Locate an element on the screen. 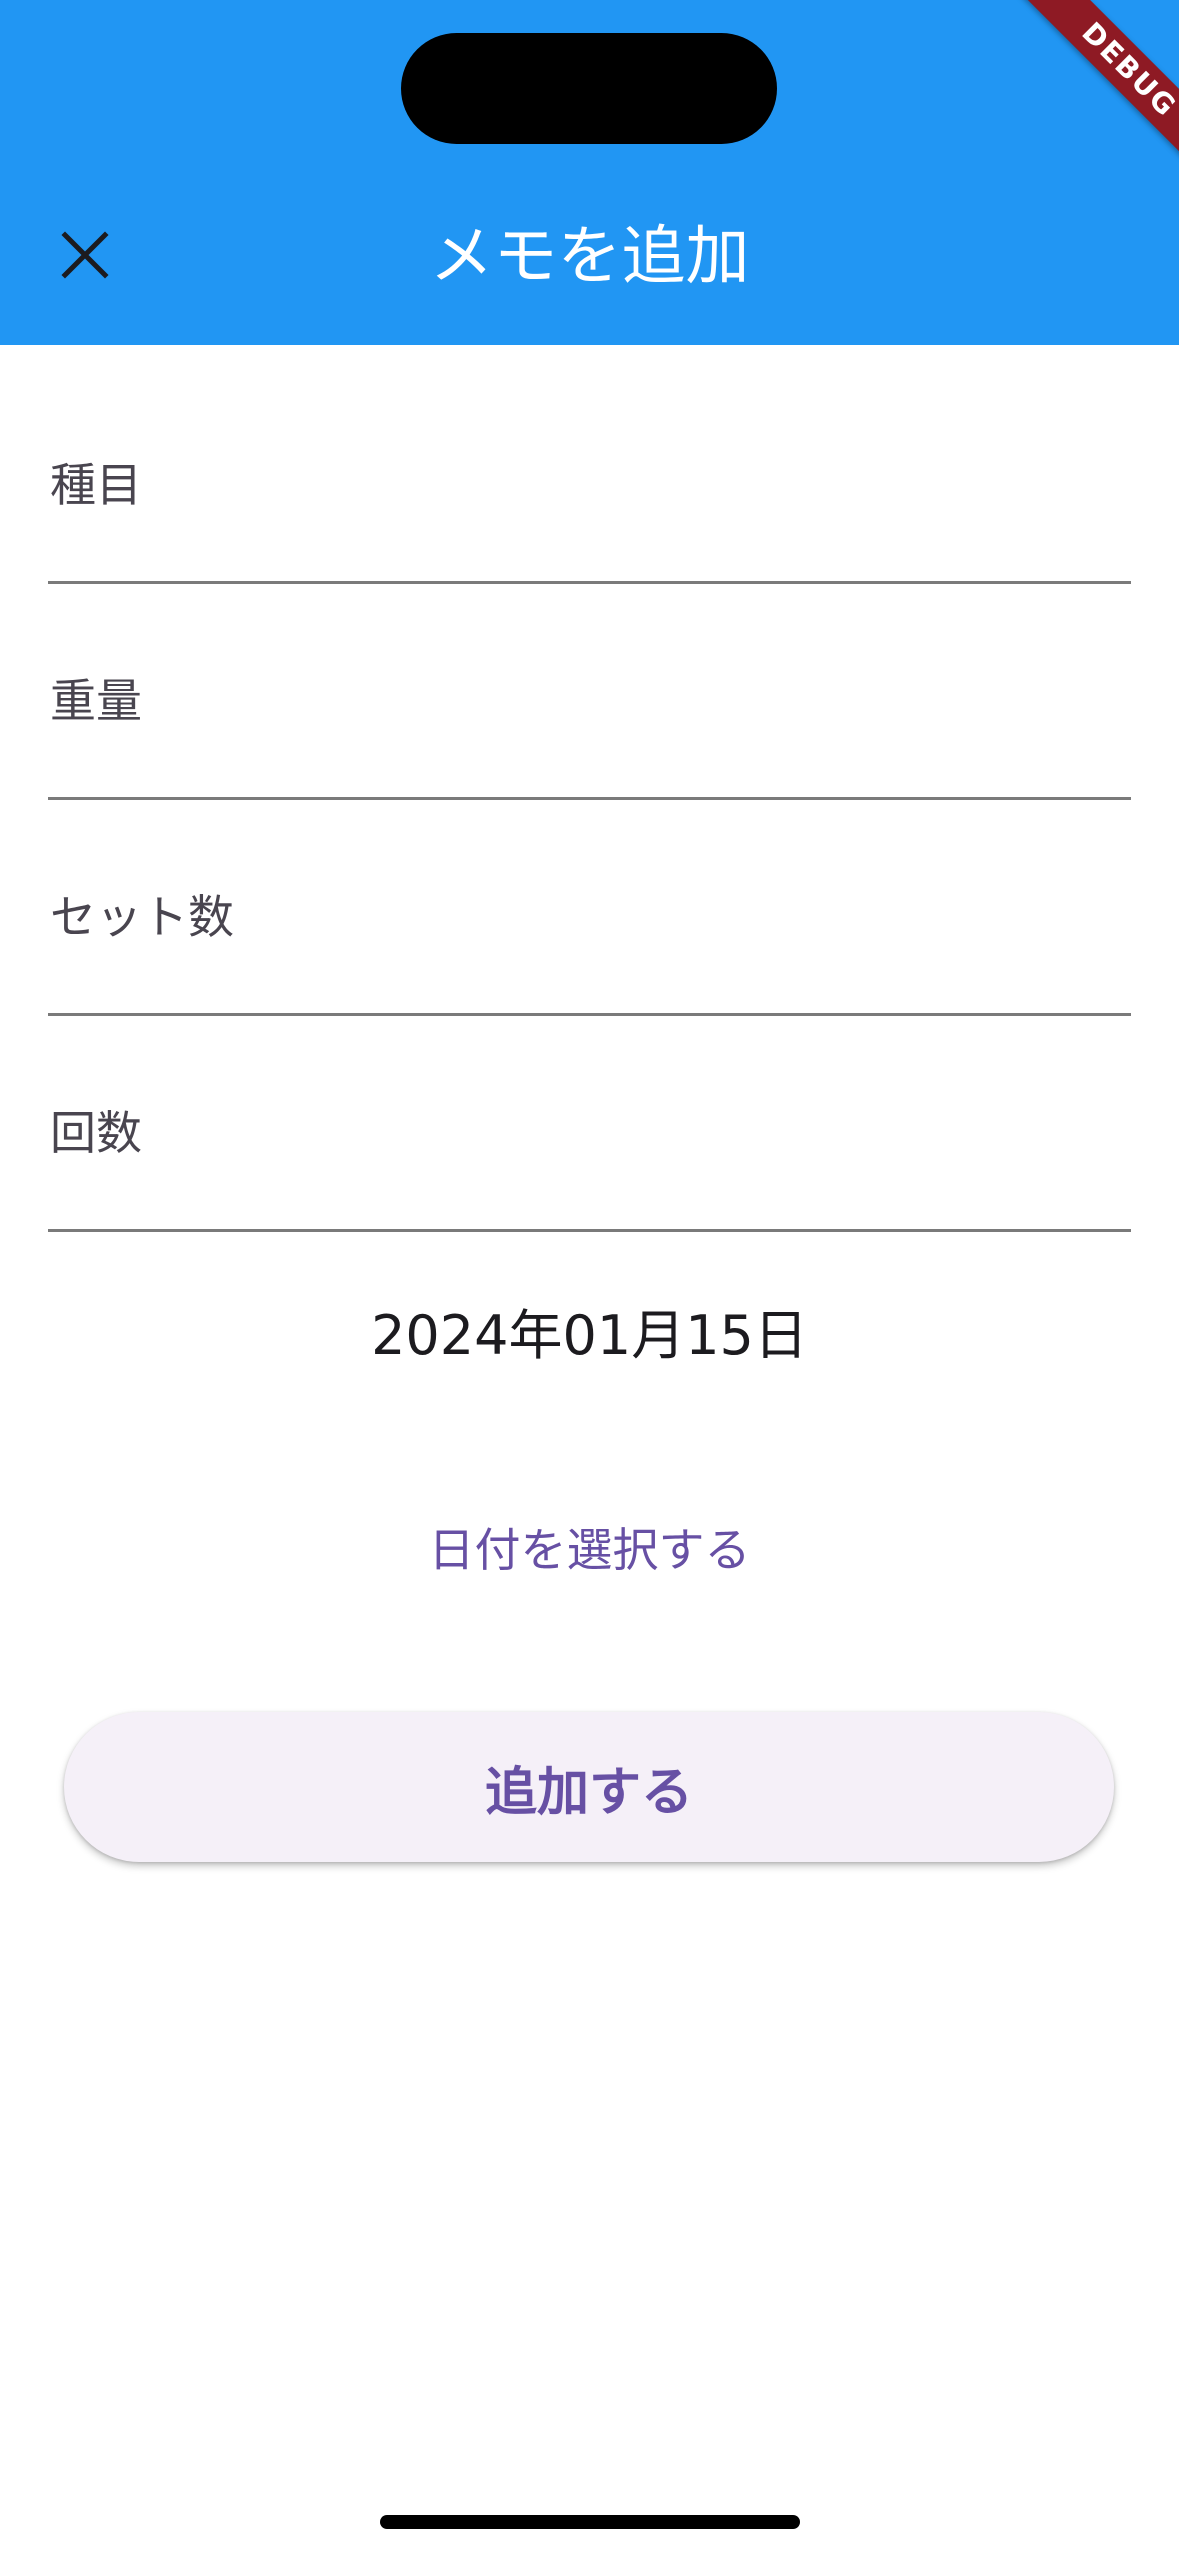 The width and height of the screenshot is (1179, 2556). weight-field-label: 重量 is located at coordinates (96, 701).